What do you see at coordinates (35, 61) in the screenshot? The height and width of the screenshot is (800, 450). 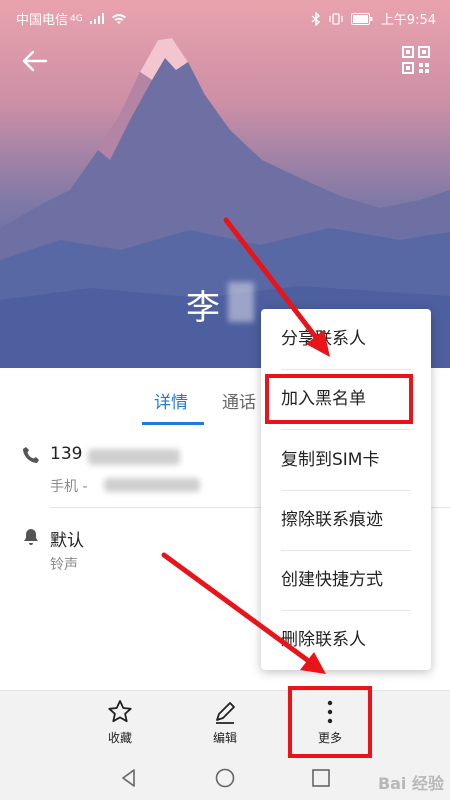 I see `back-arrow-icon` at bounding box center [35, 61].